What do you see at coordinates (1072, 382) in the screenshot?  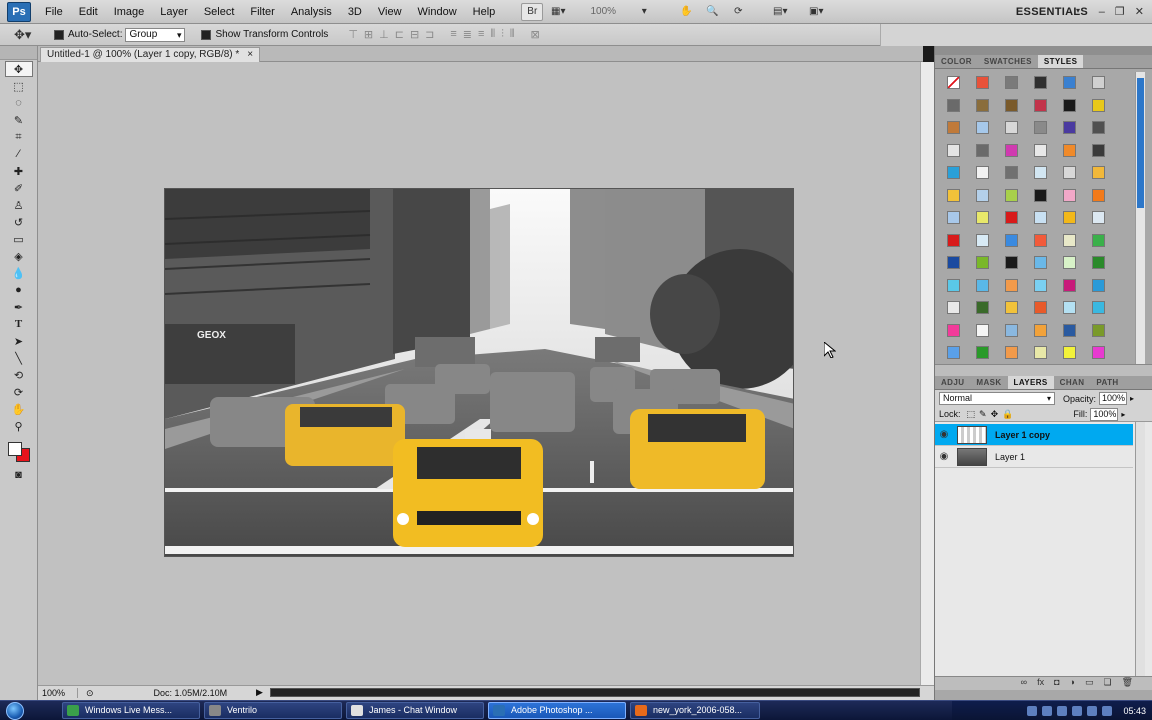 I see `tab-channels: CHAN` at bounding box center [1072, 382].